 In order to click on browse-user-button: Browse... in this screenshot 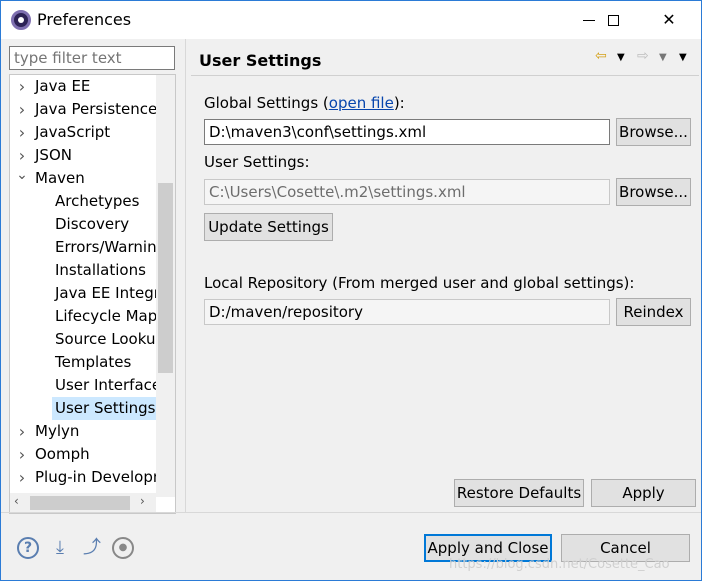, I will do `click(653, 192)`.